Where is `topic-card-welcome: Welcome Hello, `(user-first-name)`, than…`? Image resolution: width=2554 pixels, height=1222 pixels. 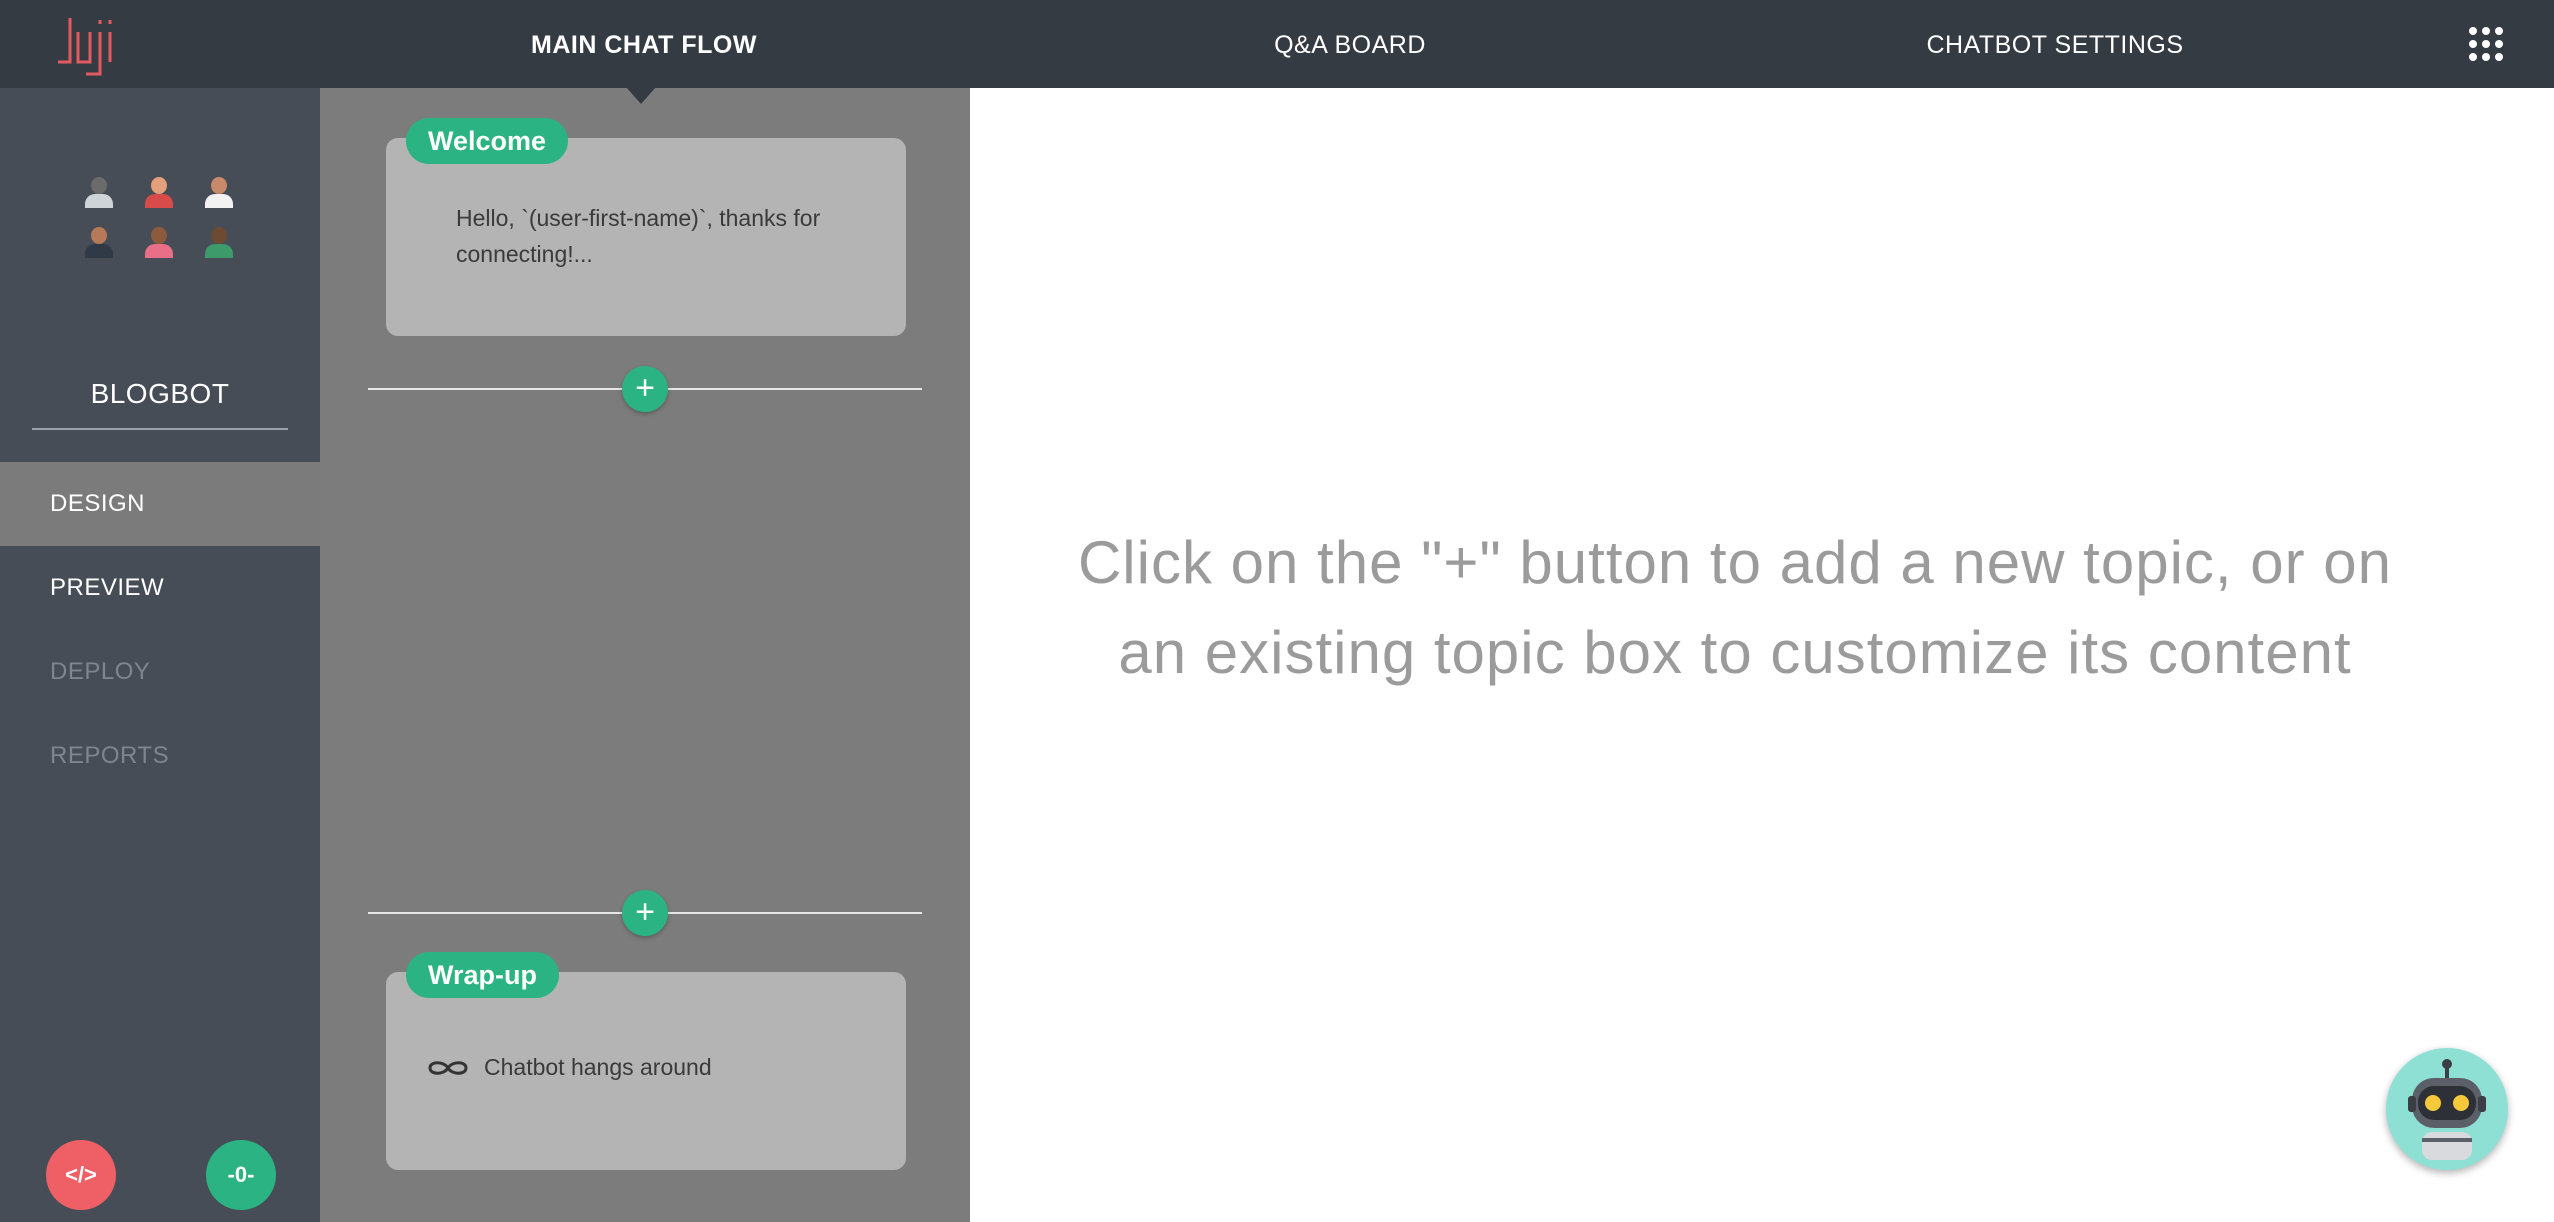 topic-card-welcome: Welcome Hello, `(user-first-name)`, than… is located at coordinates (646, 227).